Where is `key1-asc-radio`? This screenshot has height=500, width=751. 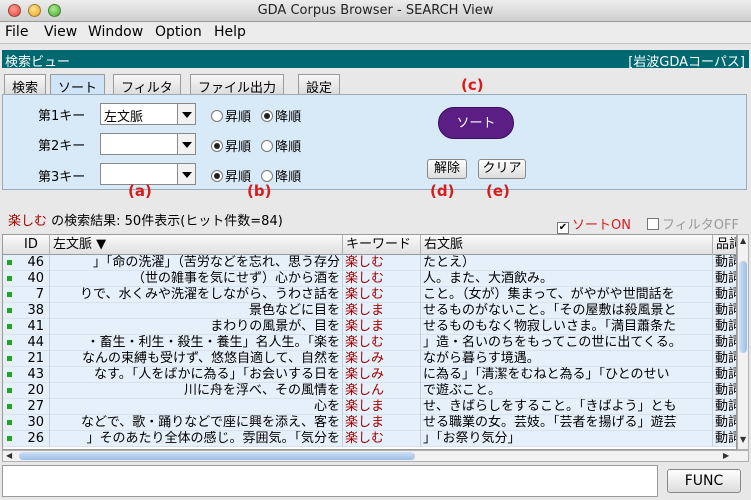
key1-asc-radio is located at coordinates (217, 116).